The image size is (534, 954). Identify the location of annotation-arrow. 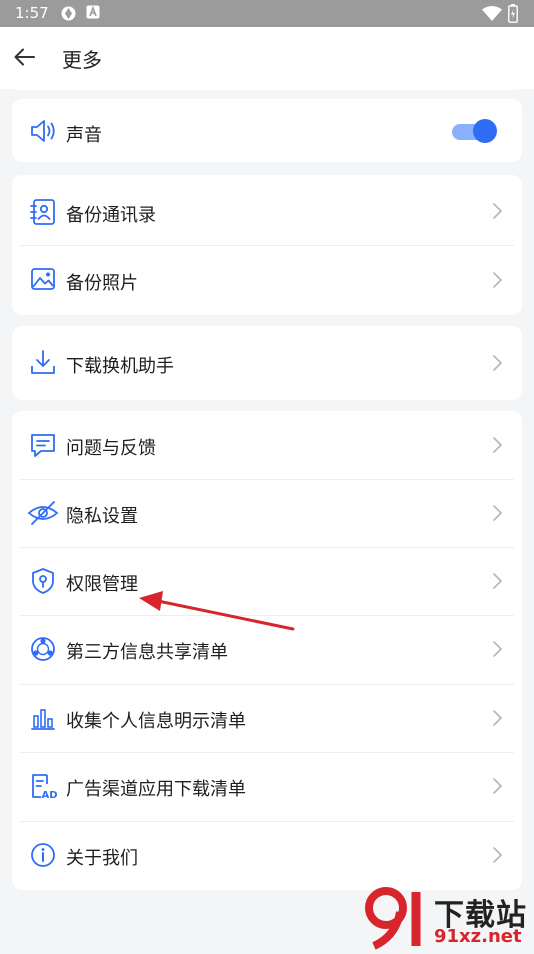
(217, 611).